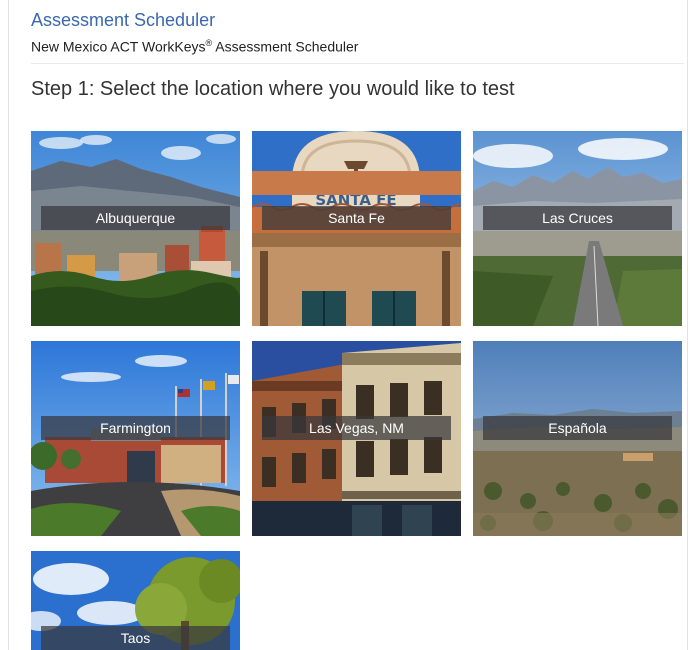 Image resolution: width=696 pixels, height=650 pixels. What do you see at coordinates (118, 46) in the screenshot?
I see `subtitle-text: New Mexico ACT WorkKeys` at bounding box center [118, 46].